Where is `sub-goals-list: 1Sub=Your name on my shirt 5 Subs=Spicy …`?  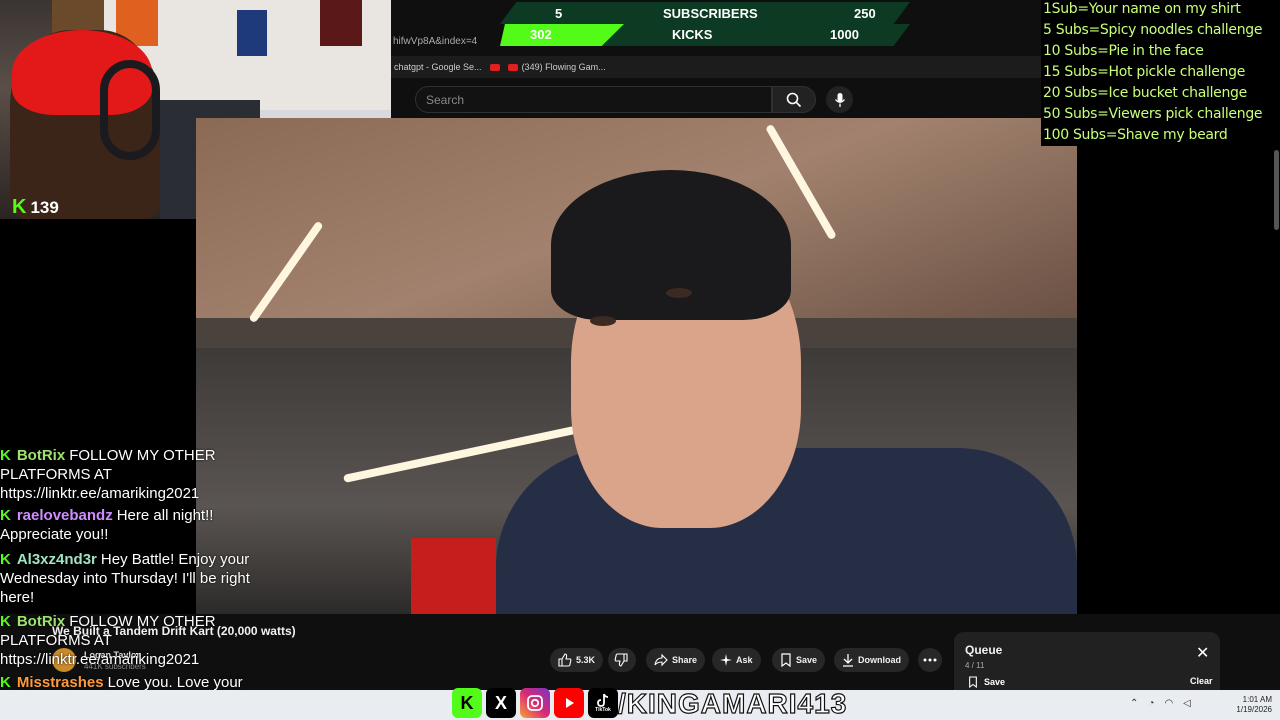
sub-goals-list: 1Sub=Your name on my shirt 5 Subs=Spicy … is located at coordinates (1160, 73).